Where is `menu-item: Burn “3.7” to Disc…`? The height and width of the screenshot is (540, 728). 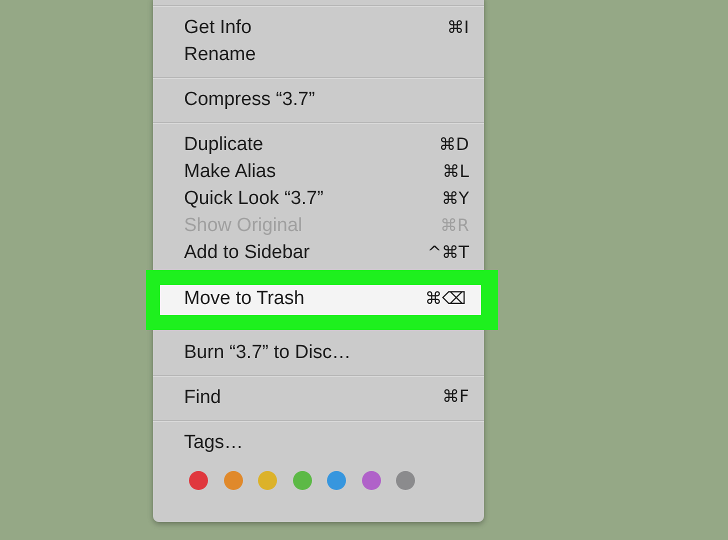 menu-item: Burn “3.7” to Disc… is located at coordinates (318, 353).